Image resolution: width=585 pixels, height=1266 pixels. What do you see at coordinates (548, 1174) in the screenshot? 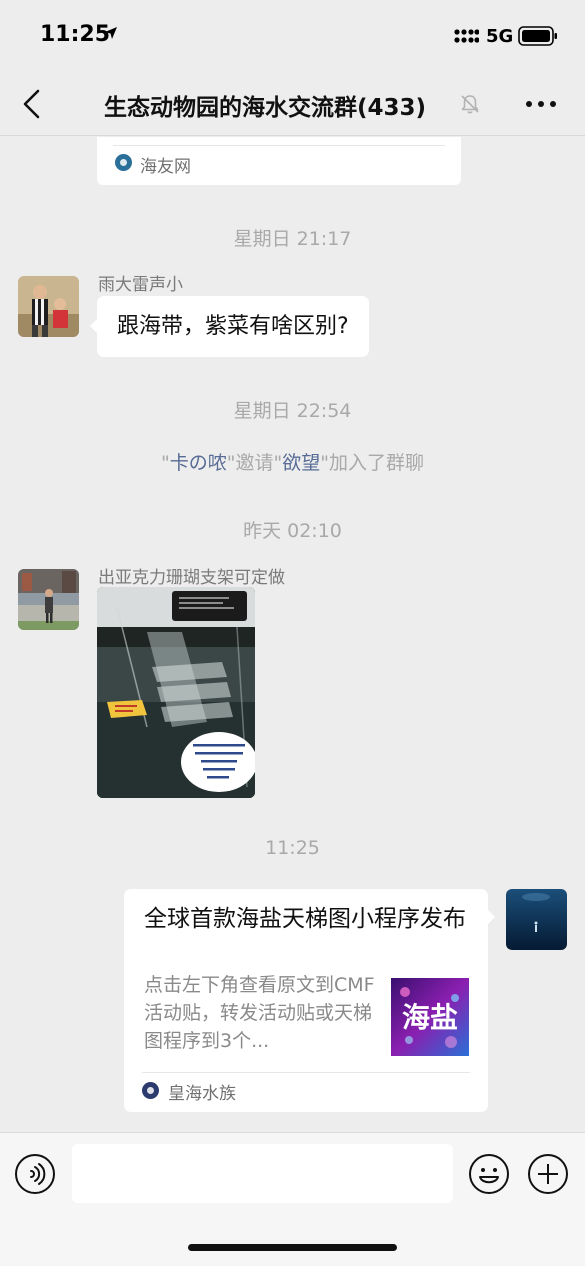
I see `add-attachment-icon` at bounding box center [548, 1174].